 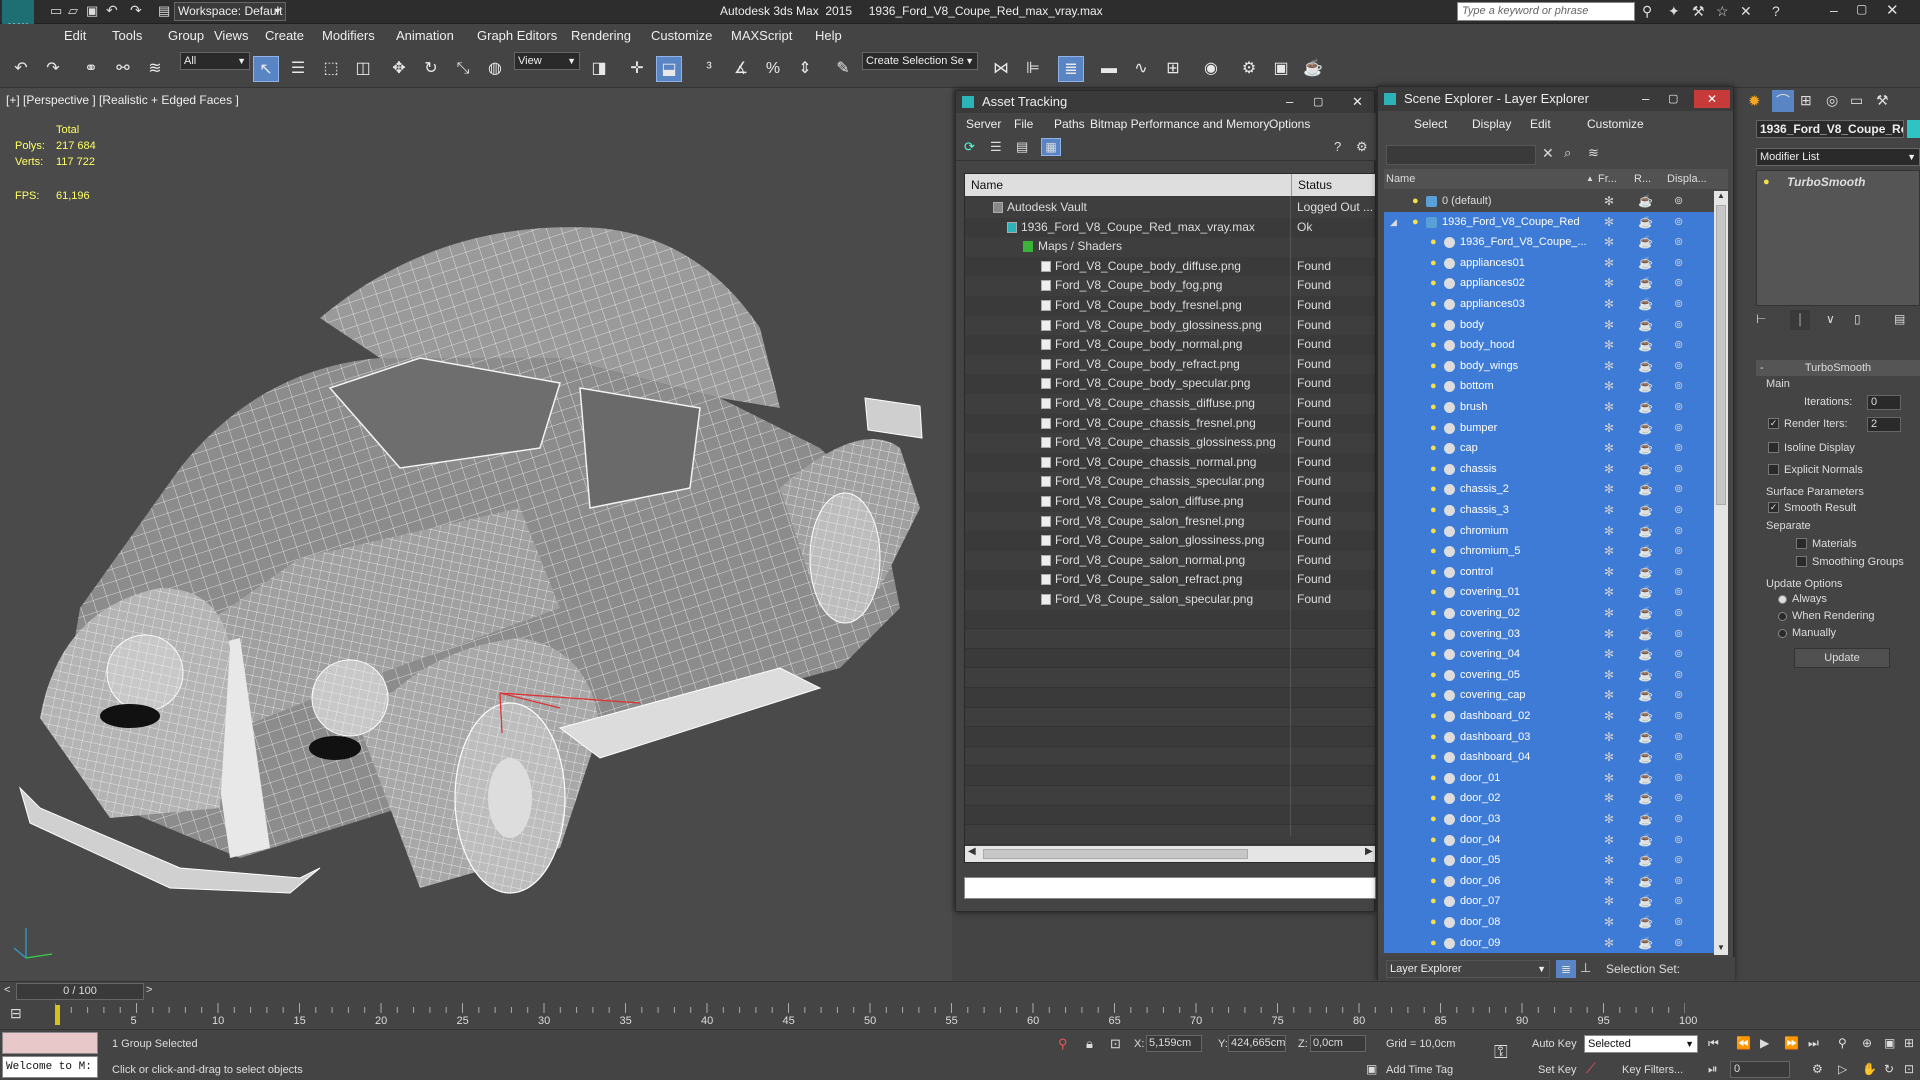 I want to click on add-time-tag-button: Add Time Tag, so click(x=1419, y=1070).